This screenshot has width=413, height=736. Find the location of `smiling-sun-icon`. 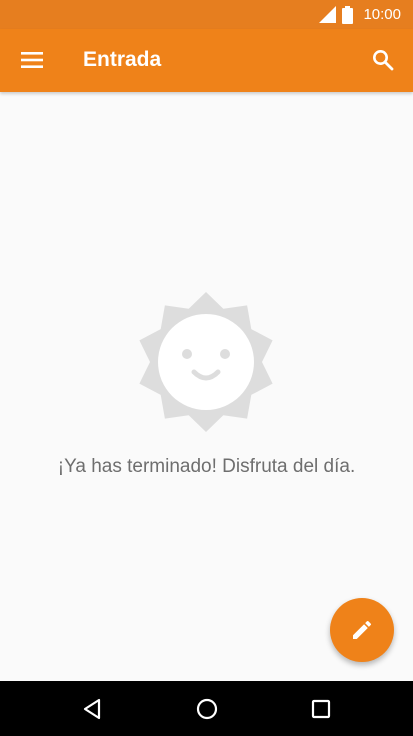

smiling-sun-icon is located at coordinates (206, 362).